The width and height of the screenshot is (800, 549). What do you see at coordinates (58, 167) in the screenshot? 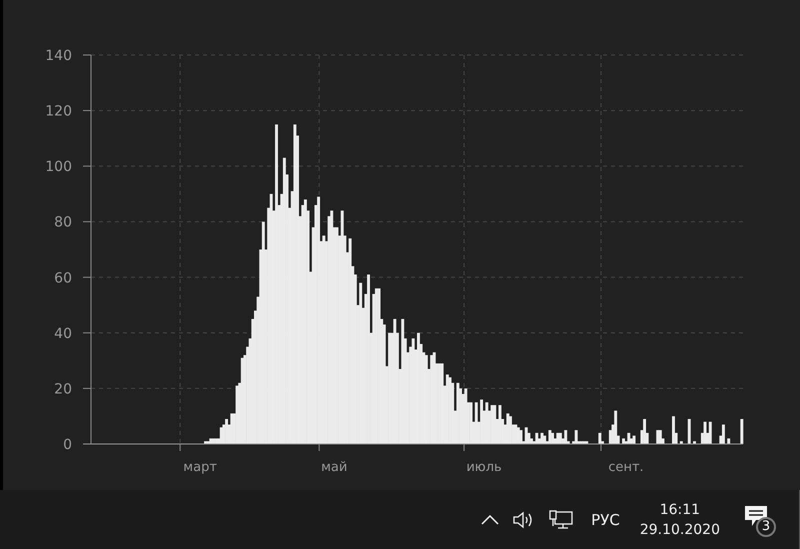
I see `y-tick-label: 100` at bounding box center [58, 167].